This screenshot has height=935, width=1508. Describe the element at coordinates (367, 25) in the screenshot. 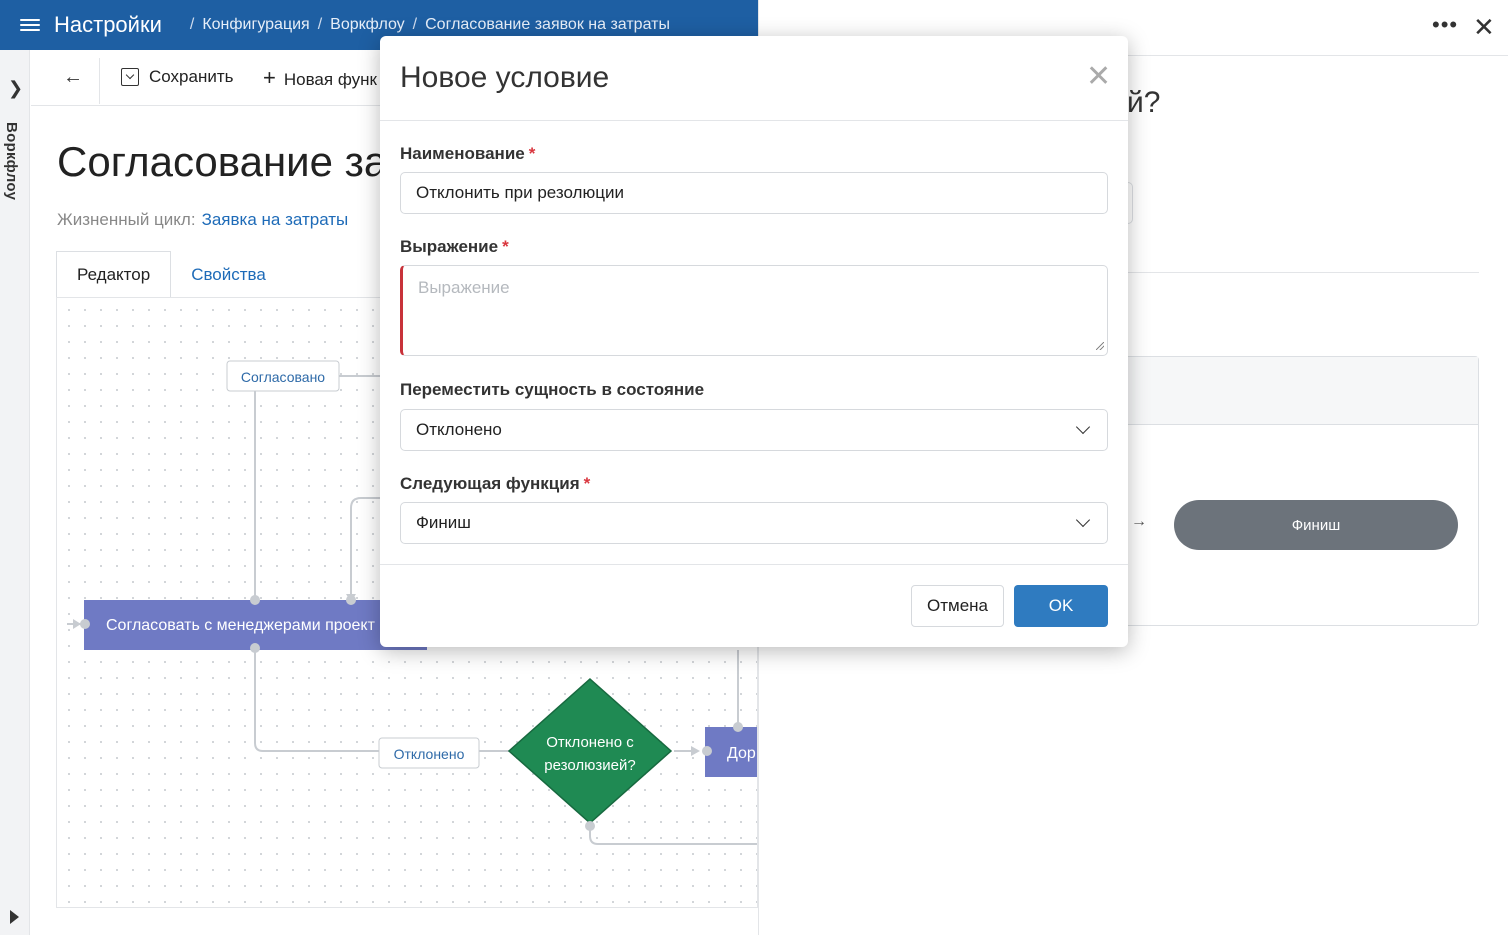

I see `breadcrumb-item-workflow: Воркфлоу` at that location.